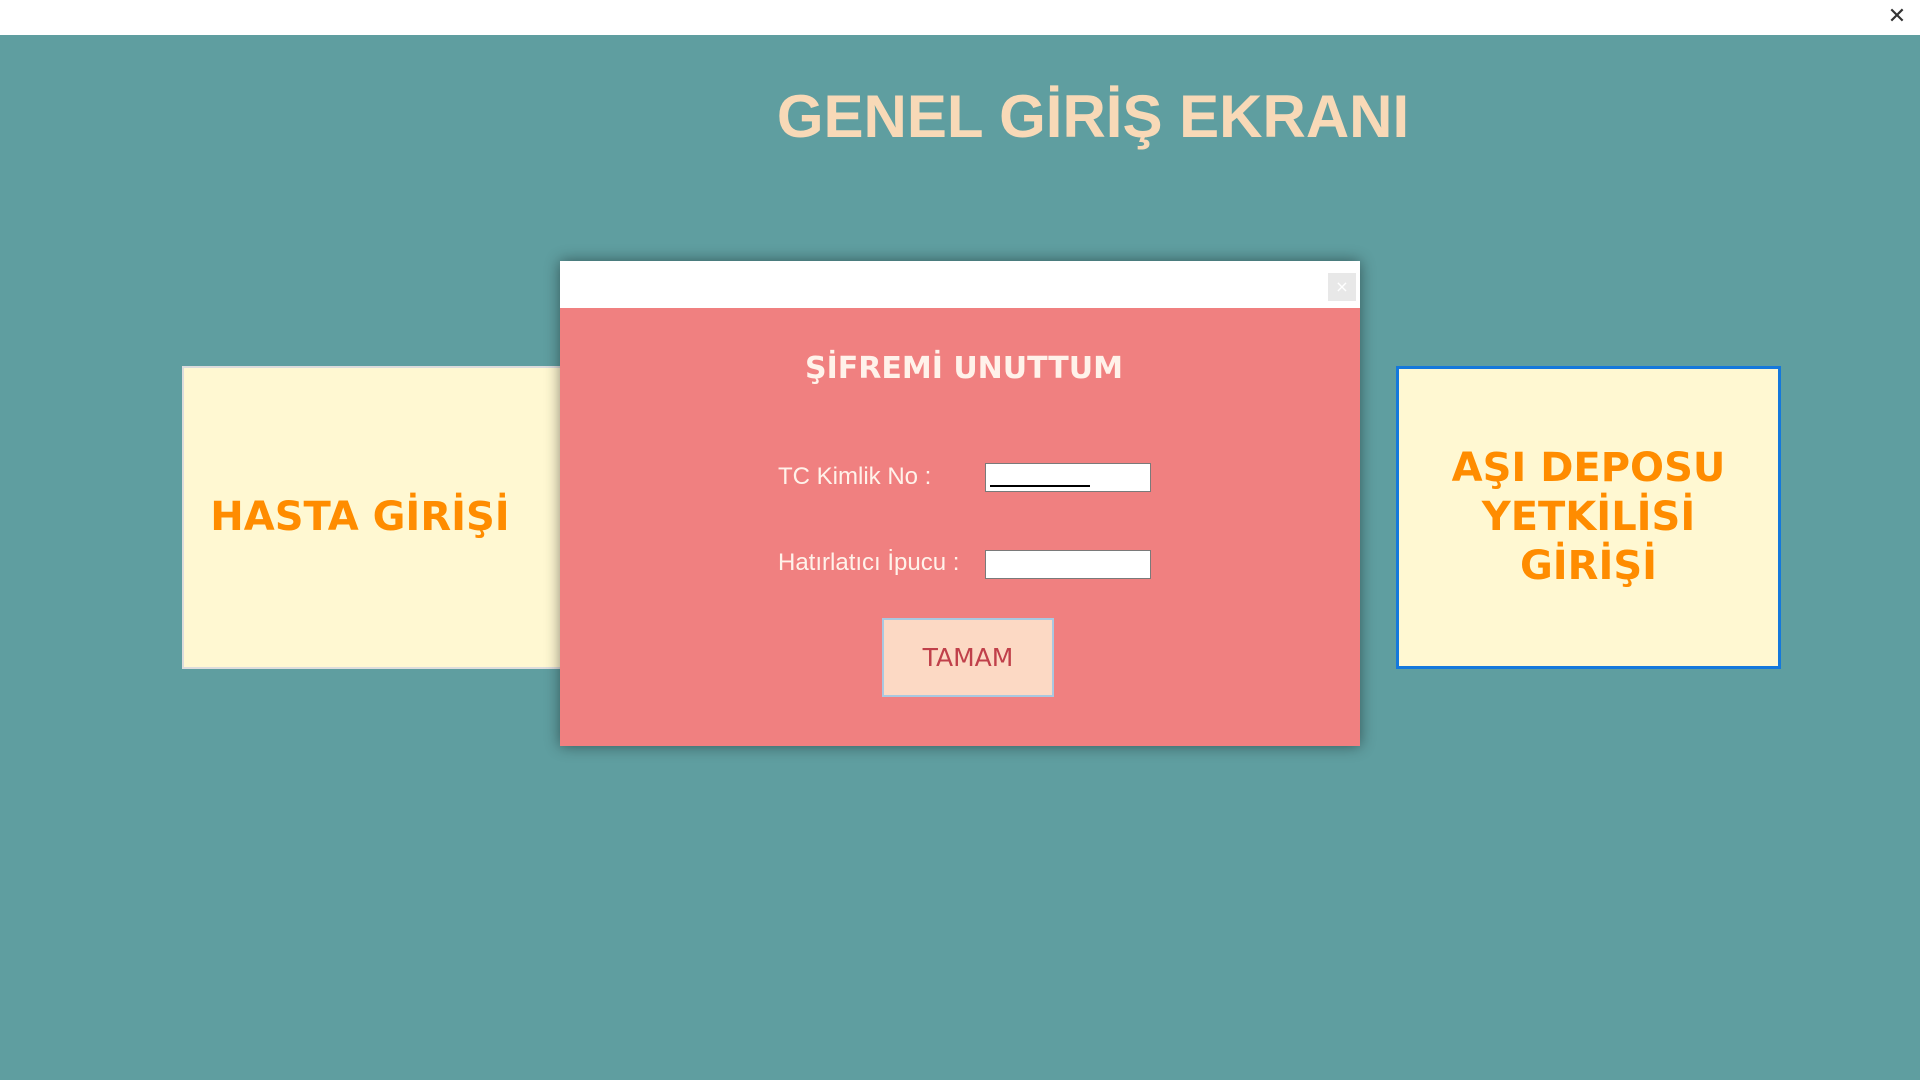  What do you see at coordinates (869, 562) in the screenshot?
I see `hatirlatici-ipucu-label: Hatırlatıcı İpucu :` at bounding box center [869, 562].